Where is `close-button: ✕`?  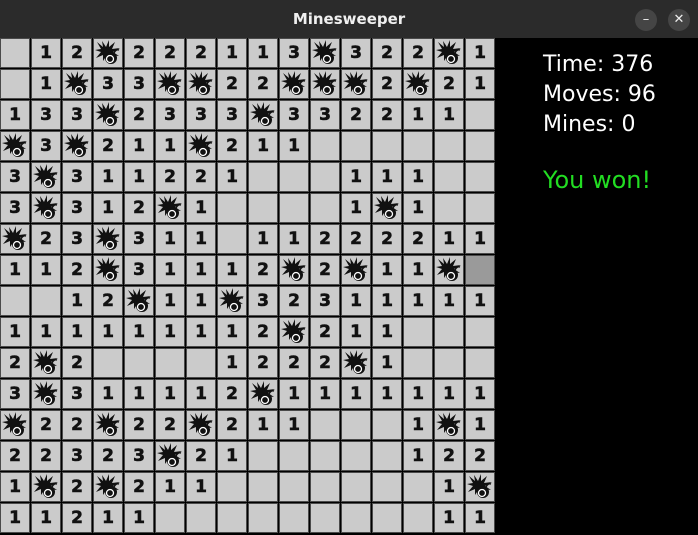
close-button: ✕ is located at coordinates (679, 20).